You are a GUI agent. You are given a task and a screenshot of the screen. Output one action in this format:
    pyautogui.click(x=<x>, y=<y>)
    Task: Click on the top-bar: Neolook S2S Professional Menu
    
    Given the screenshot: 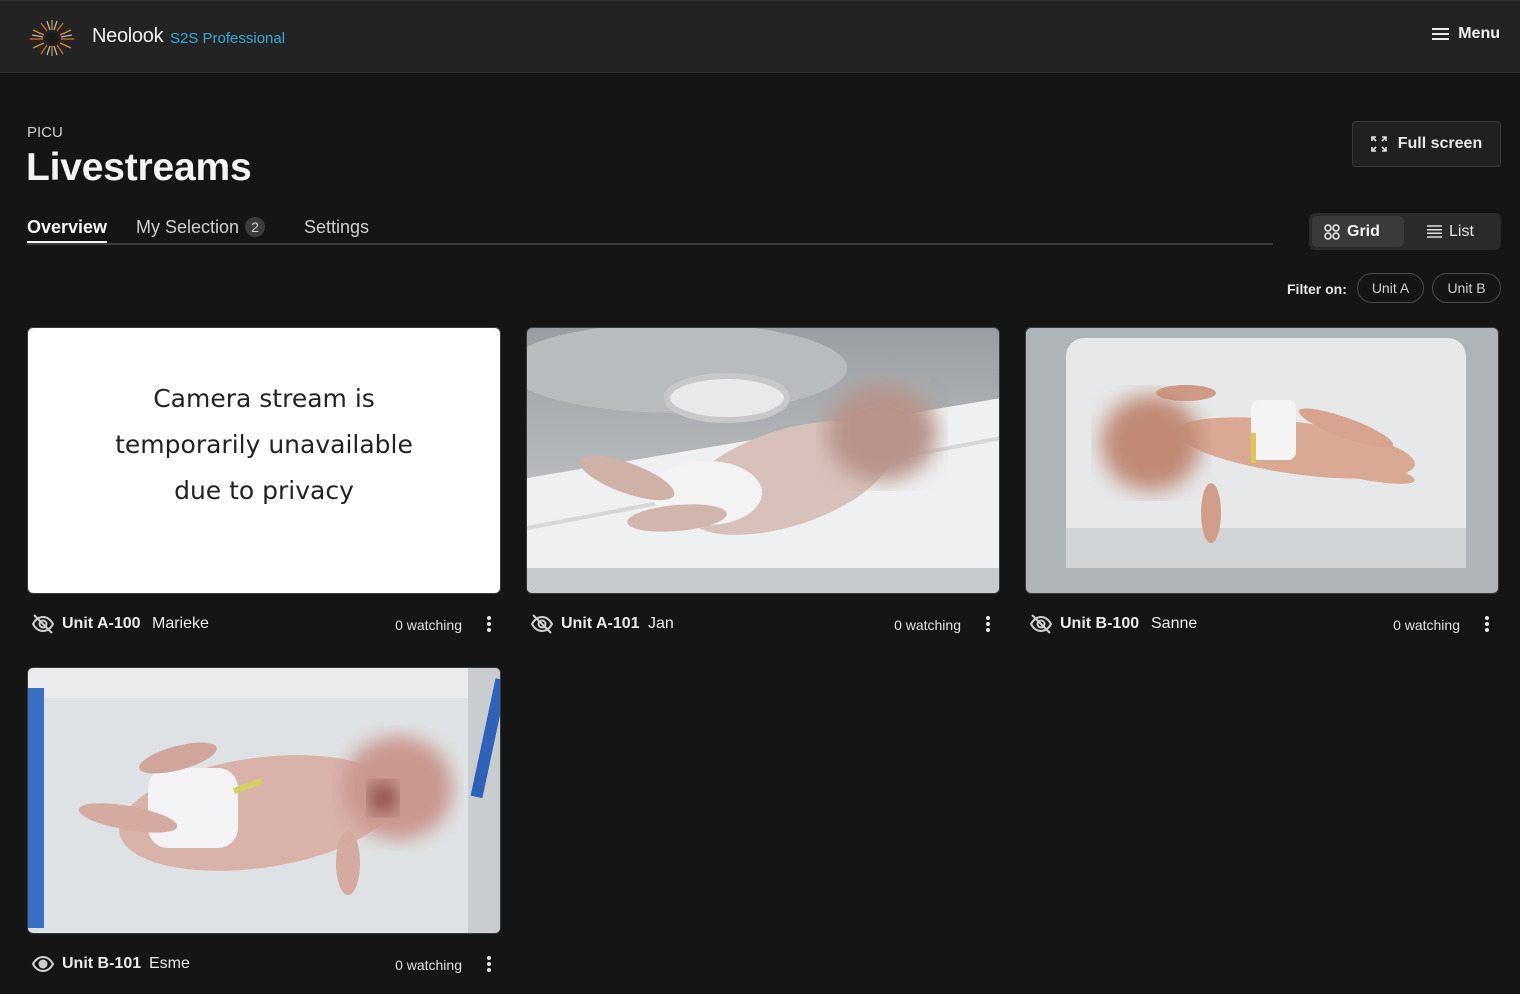 What is the action you would take?
    pyautogui.click(x=760, y=36)
    